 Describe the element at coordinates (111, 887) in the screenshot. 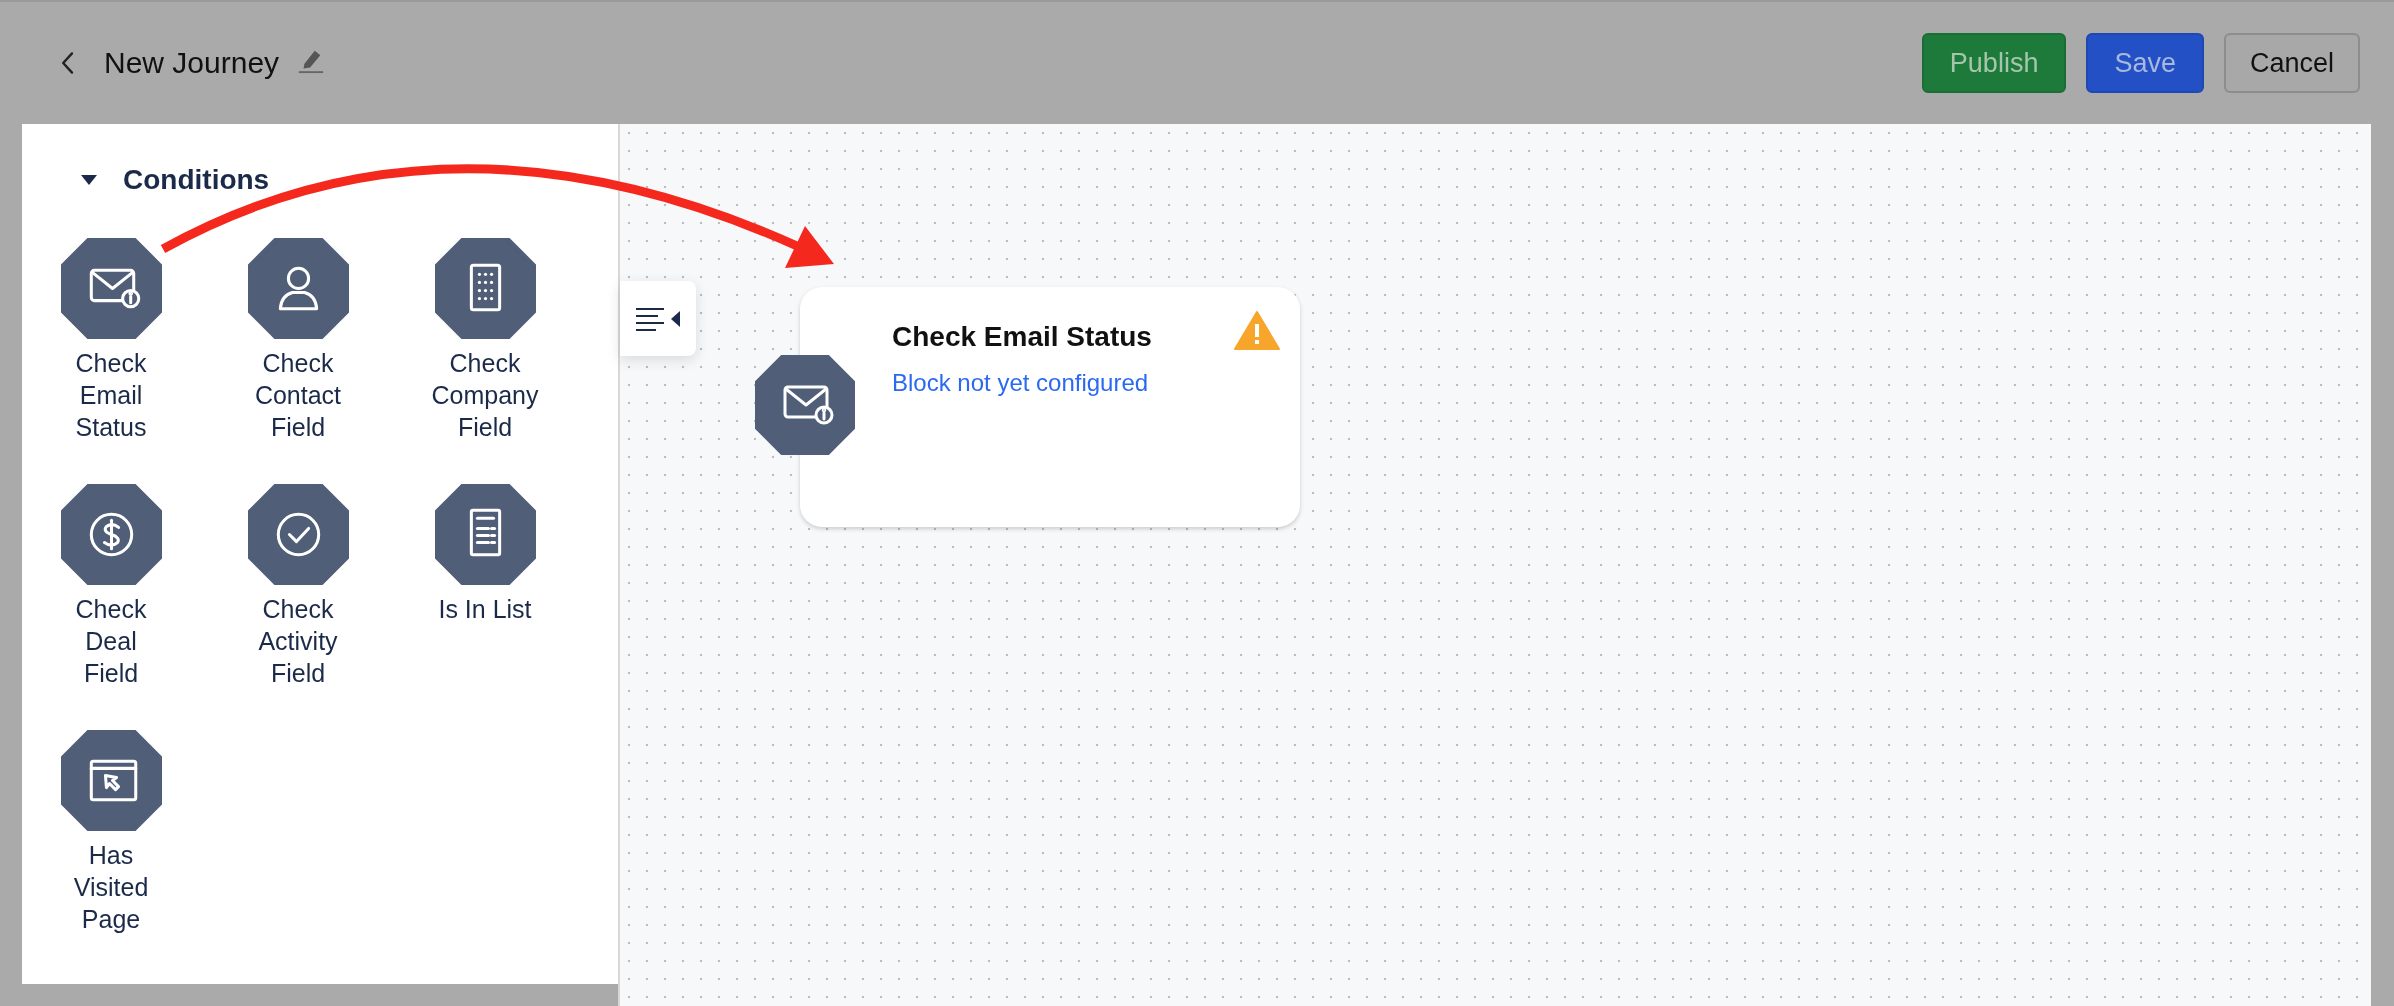

I see `block-label: Has Visited Page` at that location.